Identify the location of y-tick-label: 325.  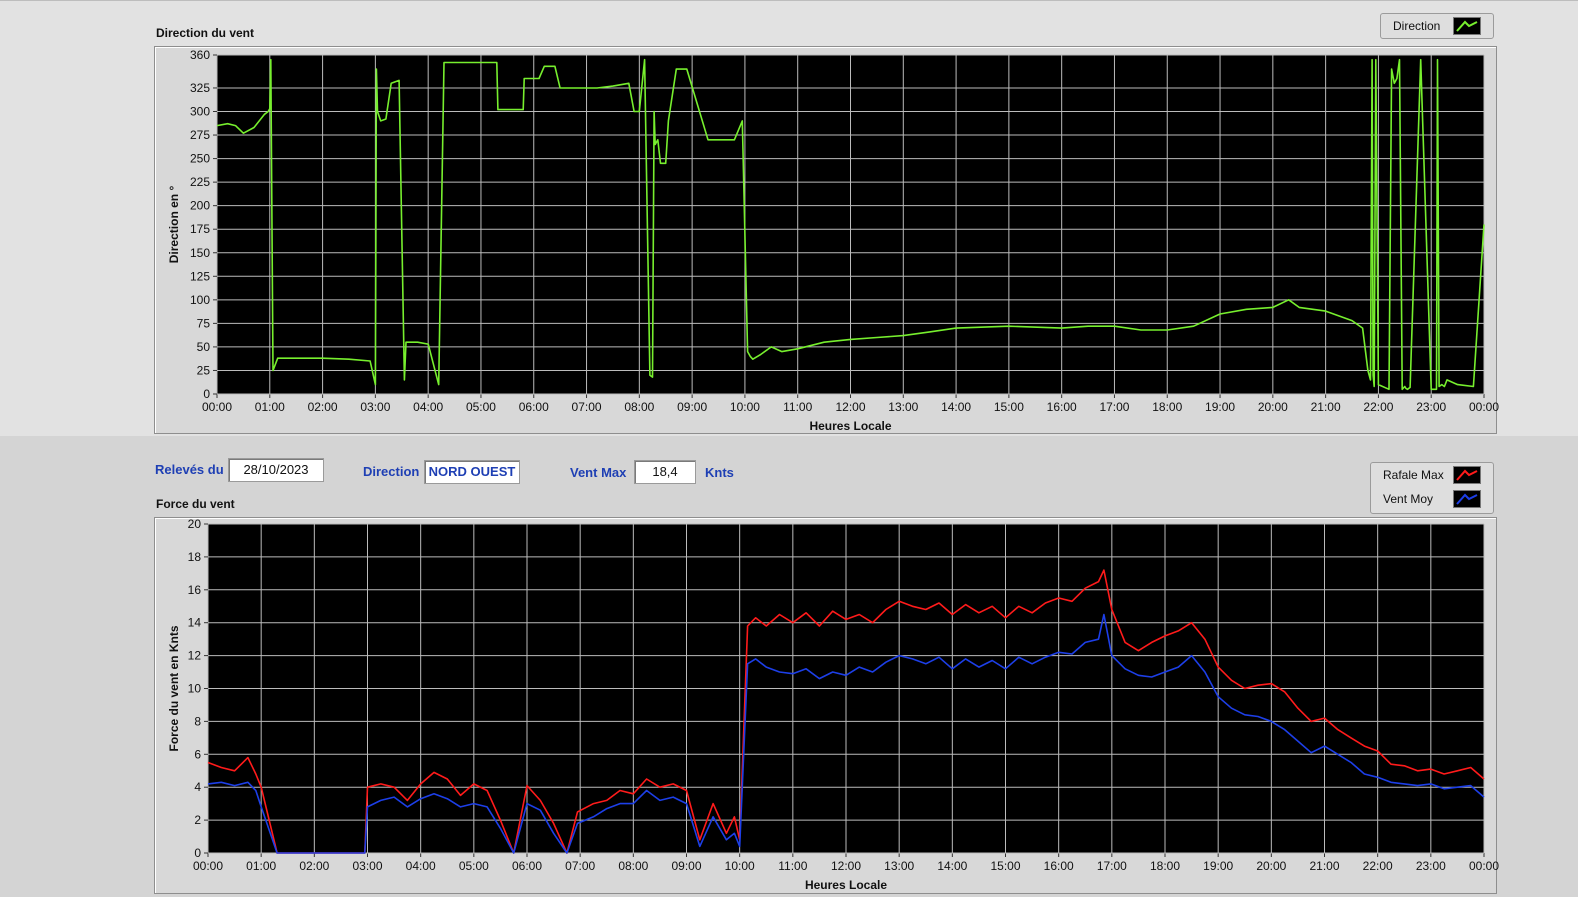
(200, 88).